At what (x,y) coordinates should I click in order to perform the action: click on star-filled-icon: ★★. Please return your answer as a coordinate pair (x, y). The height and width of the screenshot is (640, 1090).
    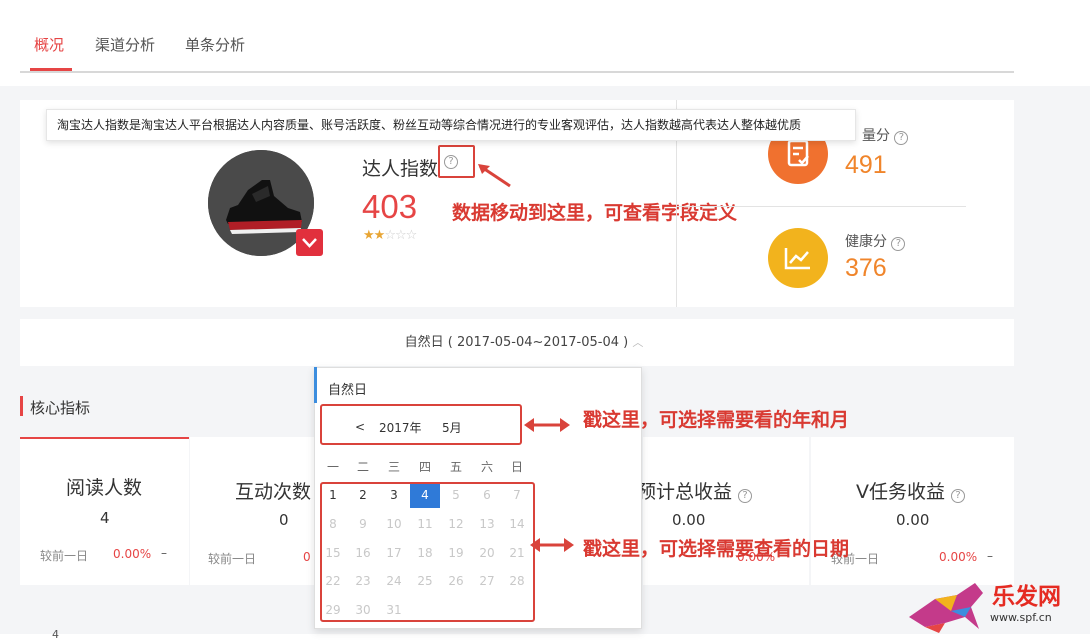
    Looking at the image, I should click on (374, 235).